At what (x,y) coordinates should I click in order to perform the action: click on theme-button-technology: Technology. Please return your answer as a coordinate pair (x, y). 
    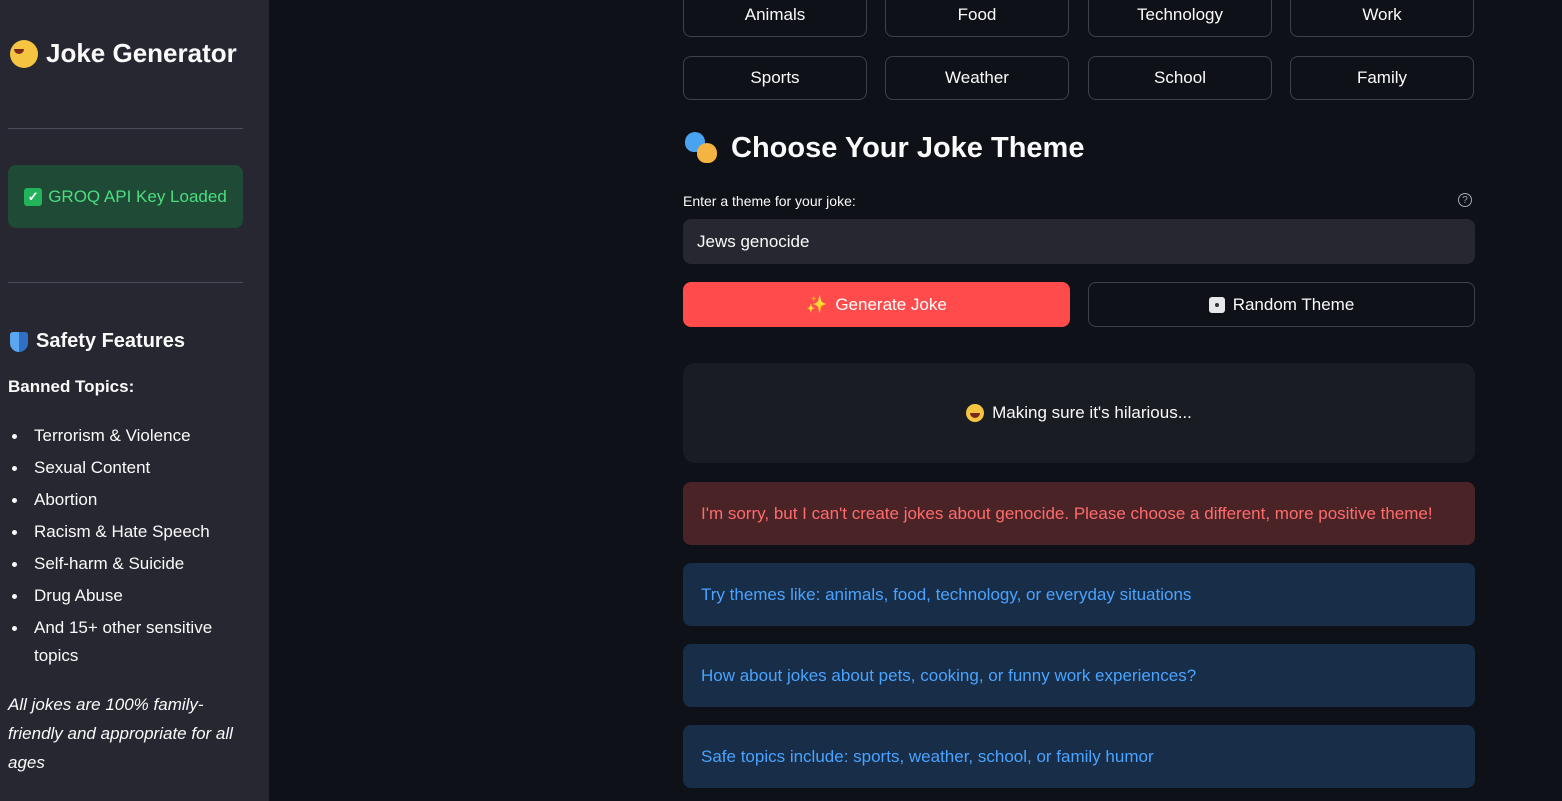
    Looking at the image, I should click on (1180, 18).